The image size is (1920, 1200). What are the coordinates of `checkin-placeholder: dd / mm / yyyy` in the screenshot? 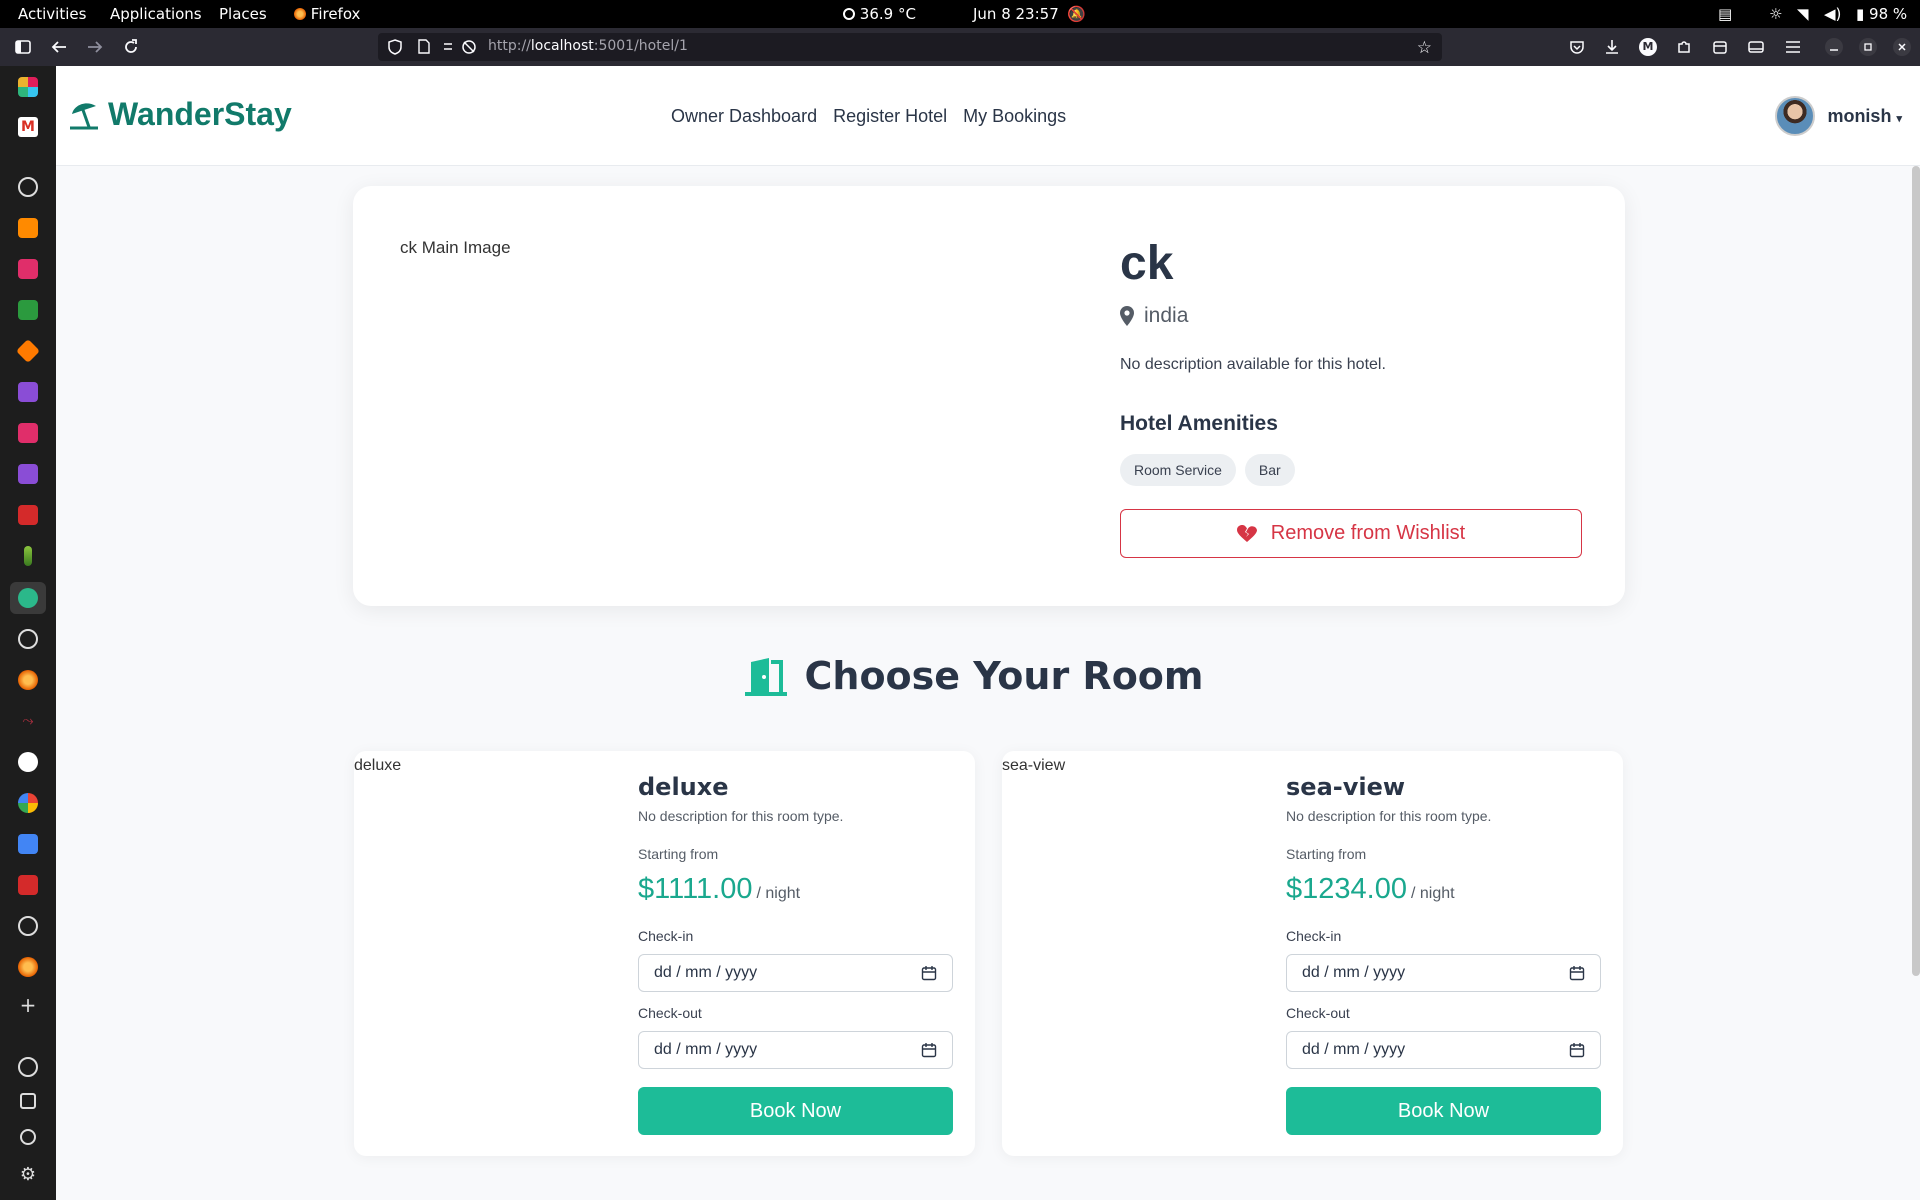 It's located at (1354, 972).